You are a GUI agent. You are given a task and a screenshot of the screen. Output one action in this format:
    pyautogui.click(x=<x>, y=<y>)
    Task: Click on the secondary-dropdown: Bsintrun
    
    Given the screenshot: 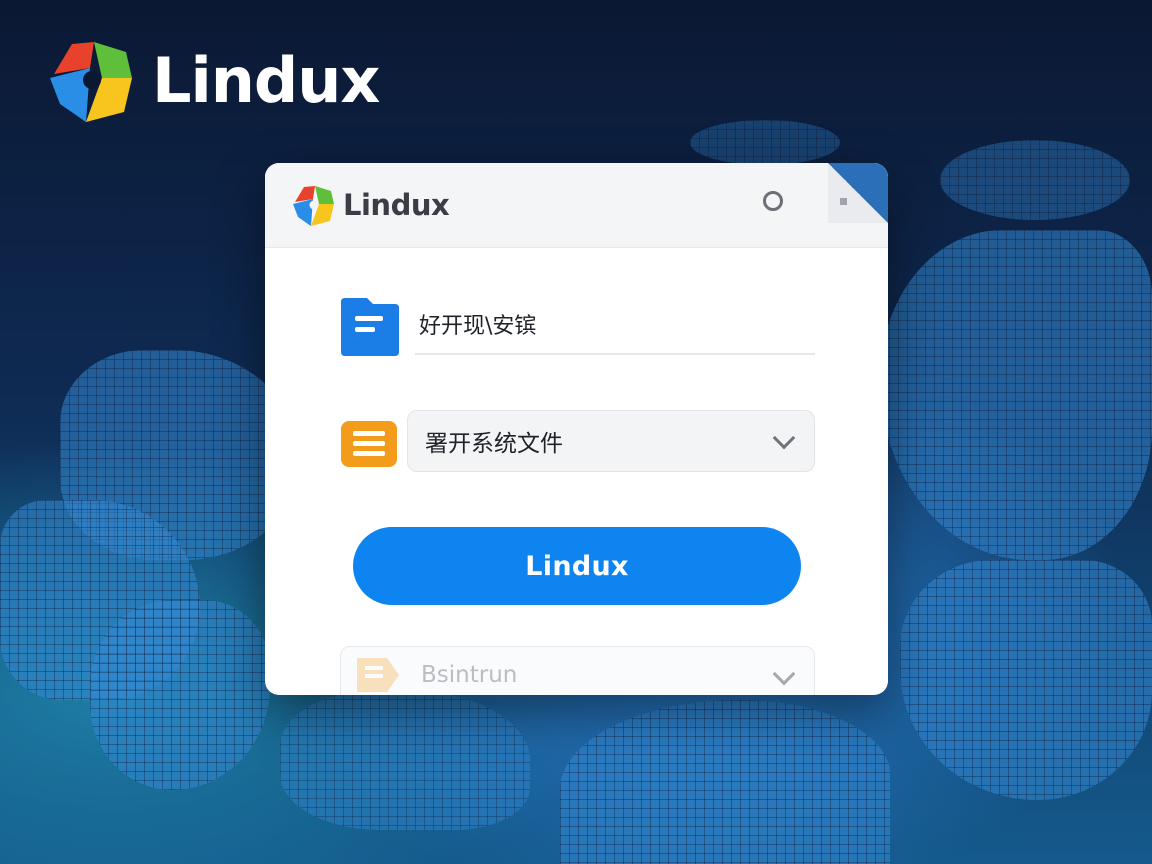 What is the action you would take?
    pyautogui.click(x=577, y=670)
    